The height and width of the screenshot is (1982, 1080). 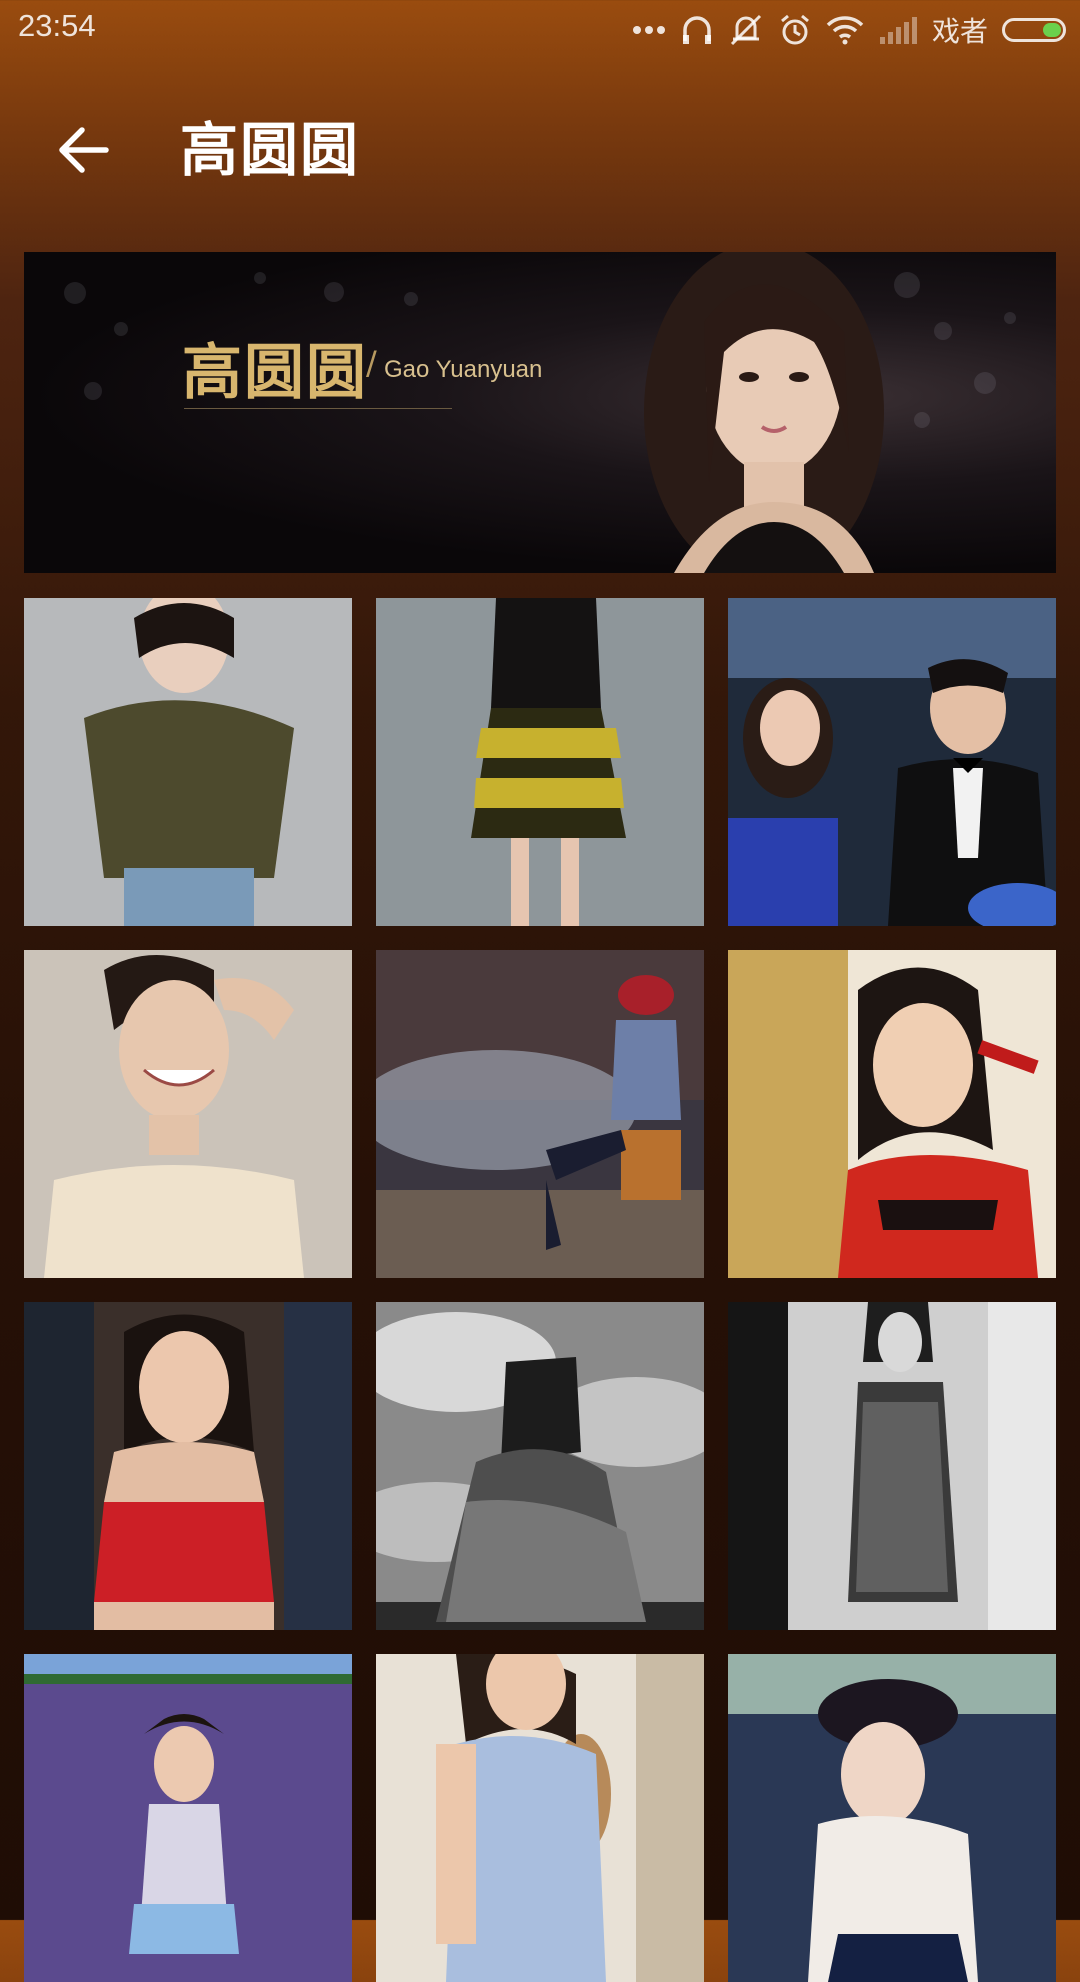 What do you see at coordinates (463, 369) in the screenshot?
I see `banner-name-en: Gao Yuanyuan` at bounding box center [463, 369].